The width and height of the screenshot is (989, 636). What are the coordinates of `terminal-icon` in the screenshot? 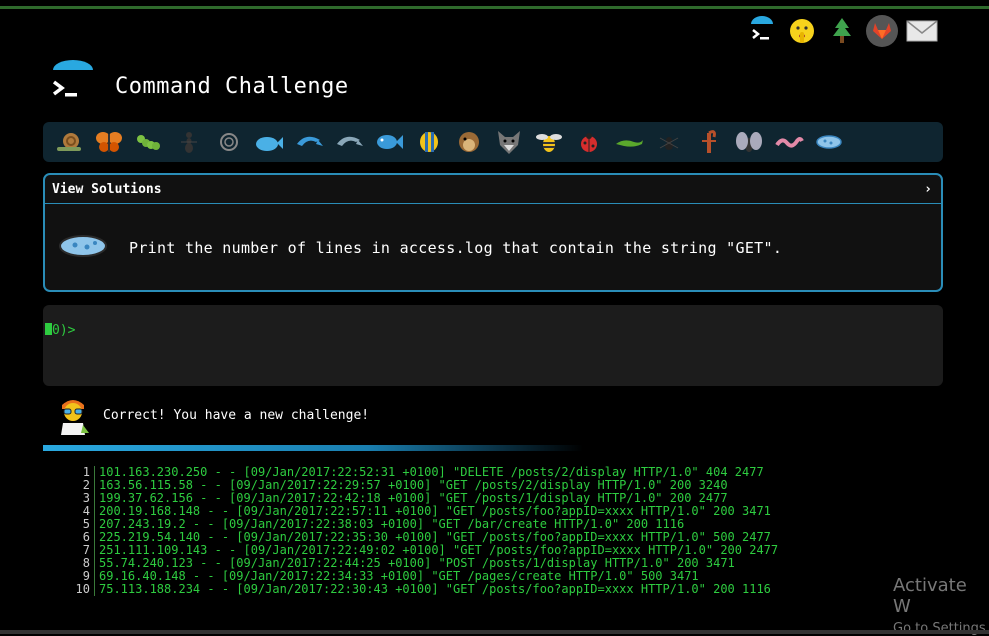 It's located at (762, 31).